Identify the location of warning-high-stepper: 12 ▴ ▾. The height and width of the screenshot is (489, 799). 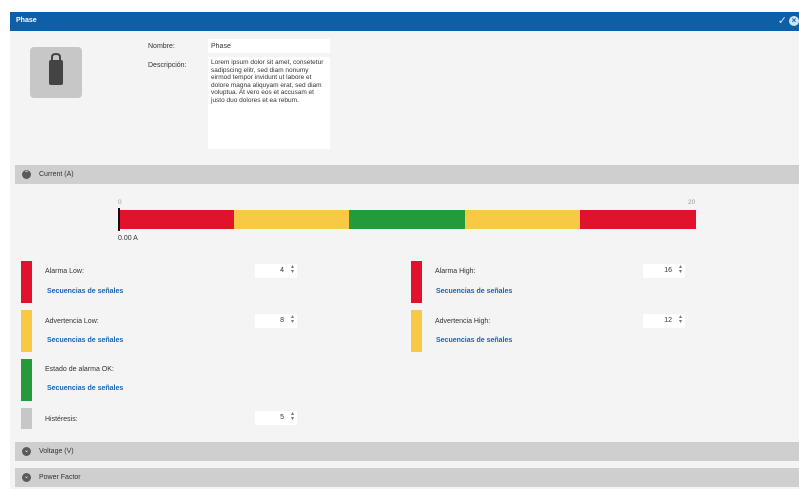
(664, 321).